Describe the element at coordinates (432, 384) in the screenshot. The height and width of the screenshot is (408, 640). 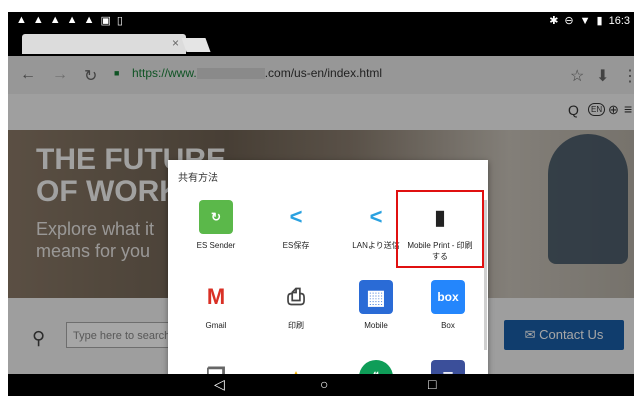
I see `nav-recents-icon: □` at that location.